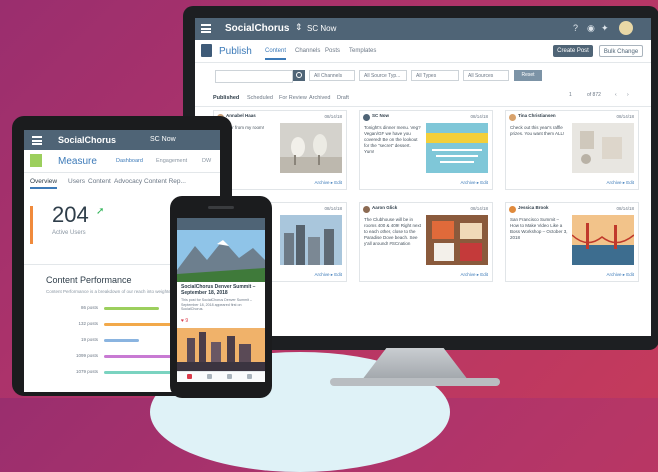 Image resolution: width=658 pixels, height=472 pixels. I want to click on row-label: 1099 posts, so click(86, 355).